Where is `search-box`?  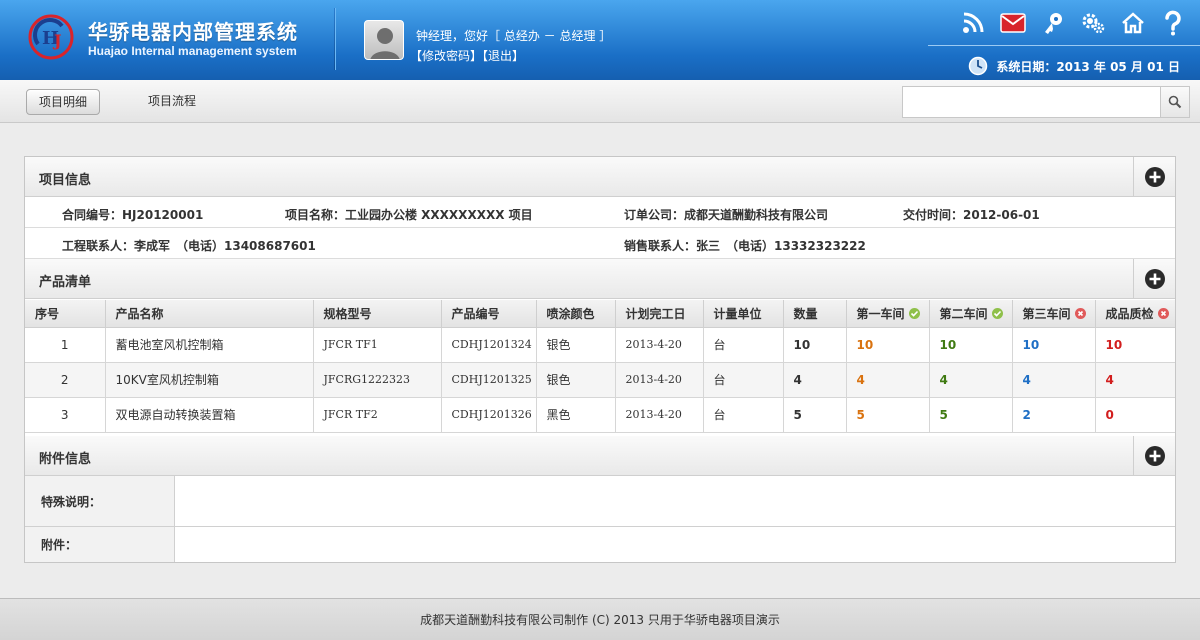 search-box is located at coordinates (1046, 102).